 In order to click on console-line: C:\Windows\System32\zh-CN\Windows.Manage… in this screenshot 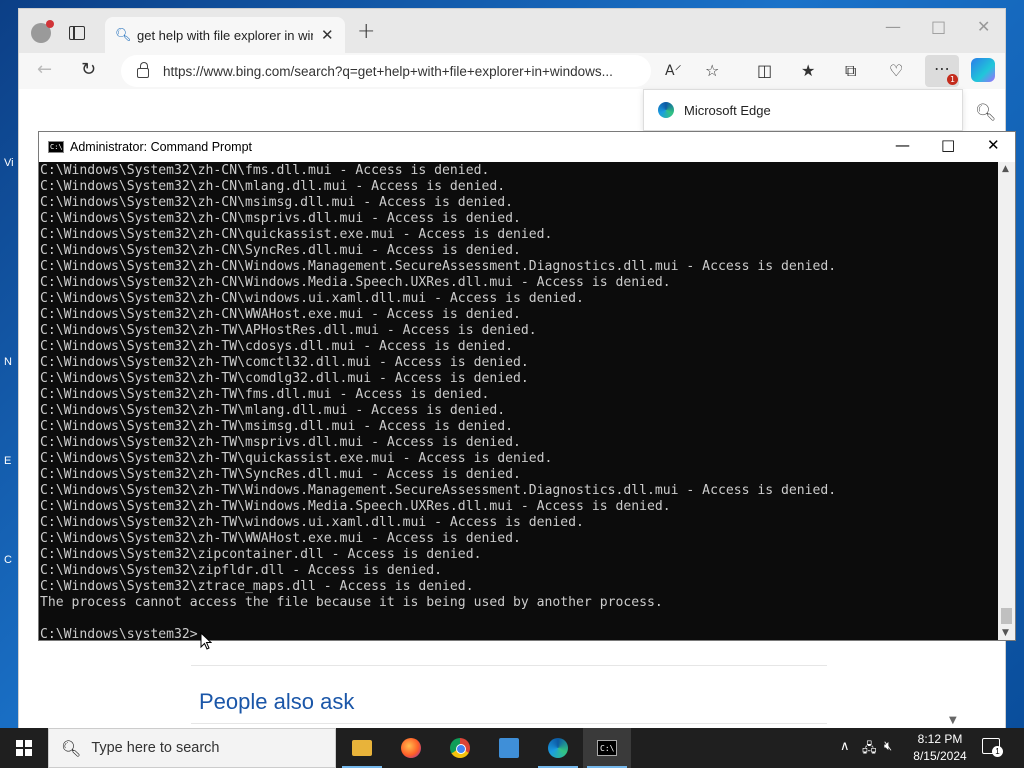, I will do `click(438, 266)`.